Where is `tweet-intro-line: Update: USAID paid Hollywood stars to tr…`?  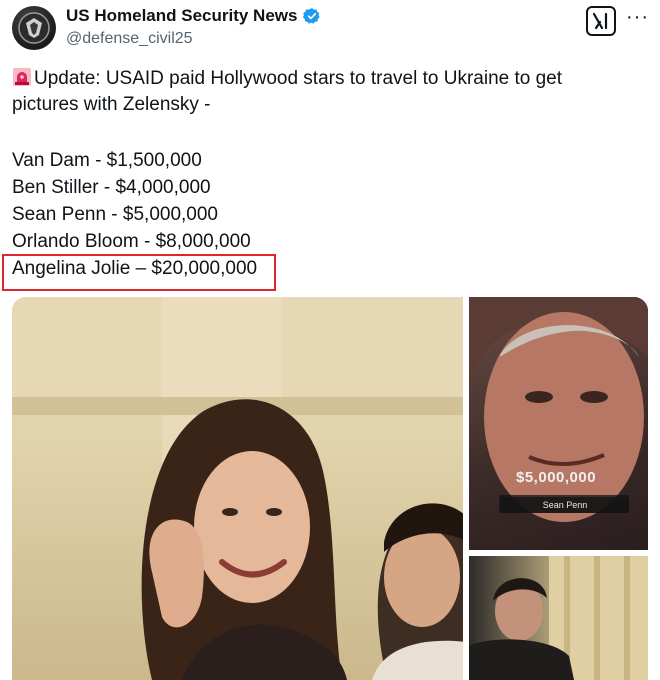
tweet-intro-line: Update: USAID paid Hollywood stars to tr… is located at coordinates (327, 79).